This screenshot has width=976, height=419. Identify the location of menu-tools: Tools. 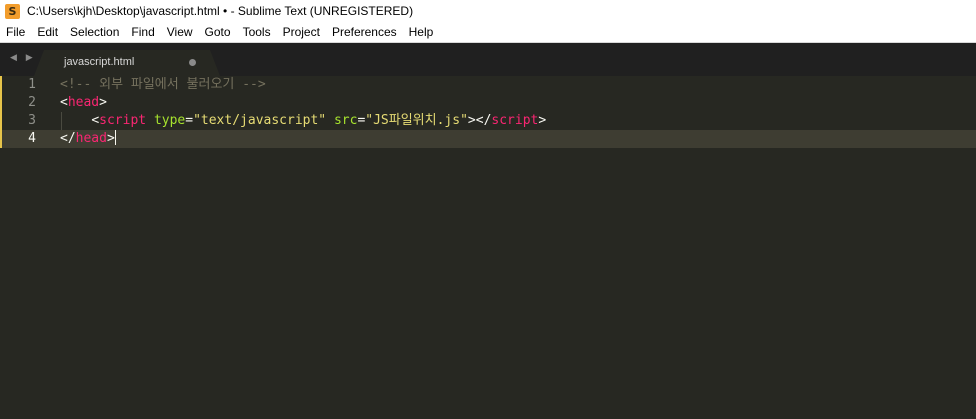
(257, 32).